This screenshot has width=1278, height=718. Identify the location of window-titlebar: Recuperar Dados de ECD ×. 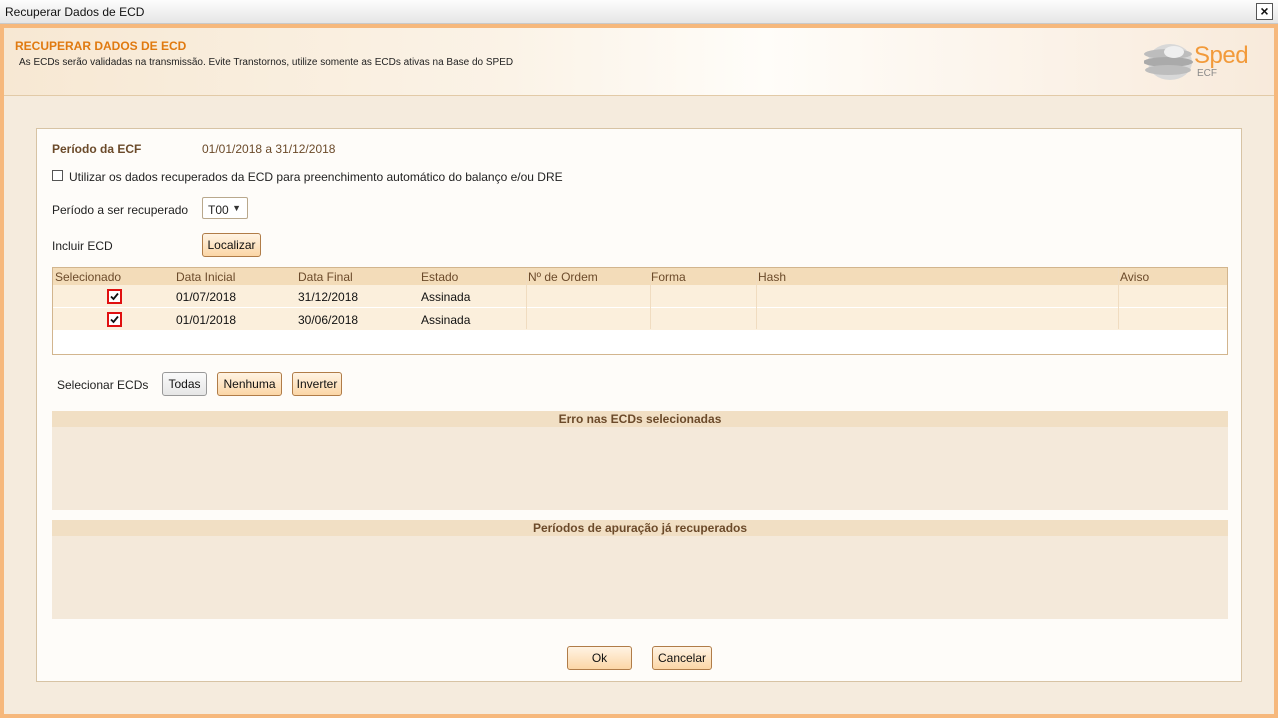
(639, 12).